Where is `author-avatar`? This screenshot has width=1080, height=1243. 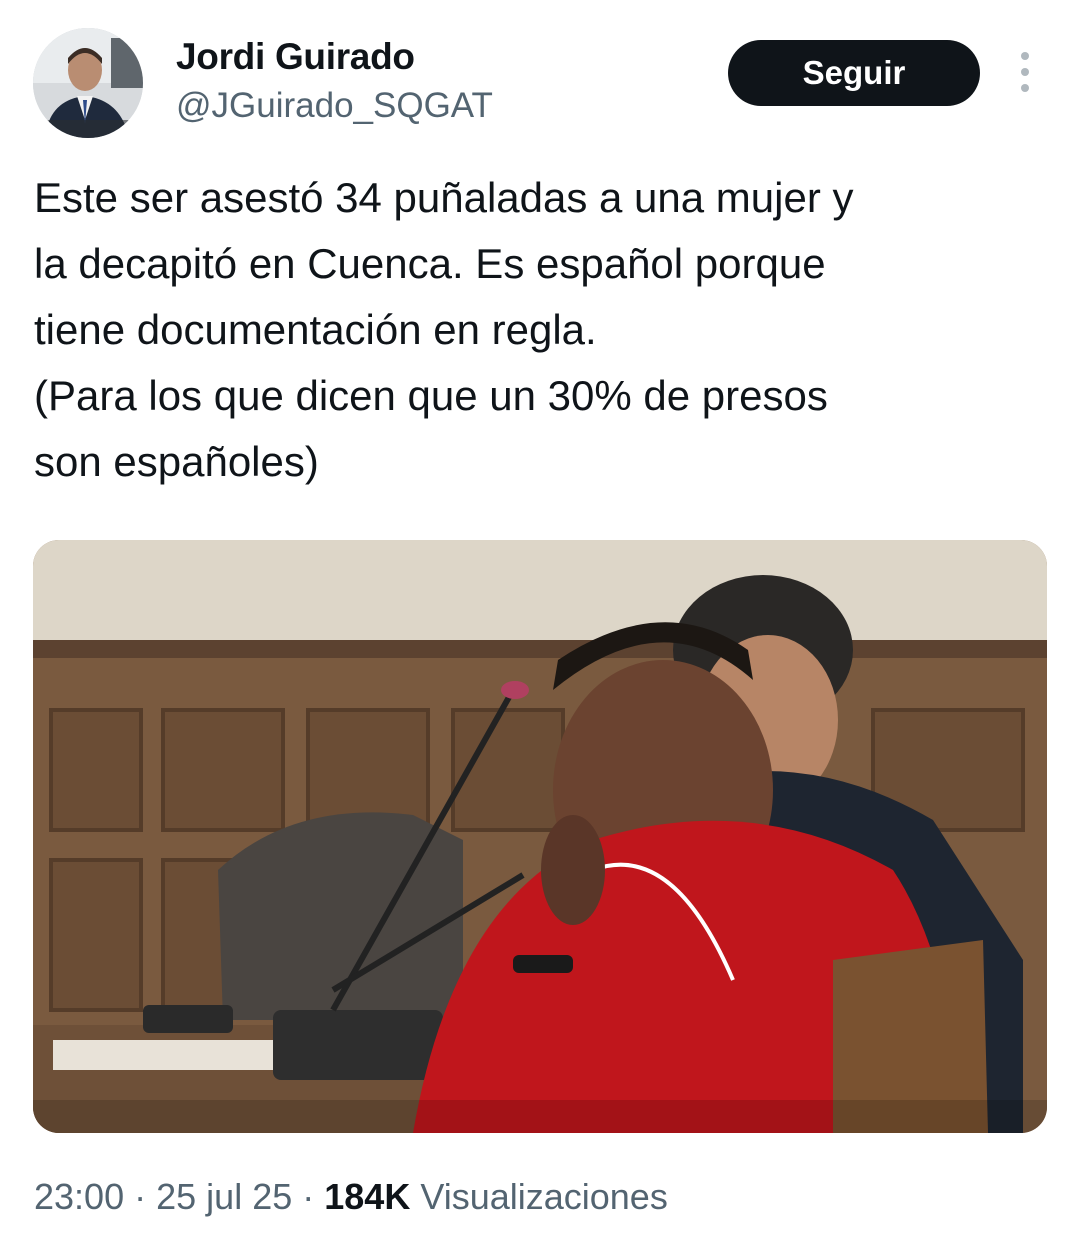
author-avatar is located at coordinates (88, 83).